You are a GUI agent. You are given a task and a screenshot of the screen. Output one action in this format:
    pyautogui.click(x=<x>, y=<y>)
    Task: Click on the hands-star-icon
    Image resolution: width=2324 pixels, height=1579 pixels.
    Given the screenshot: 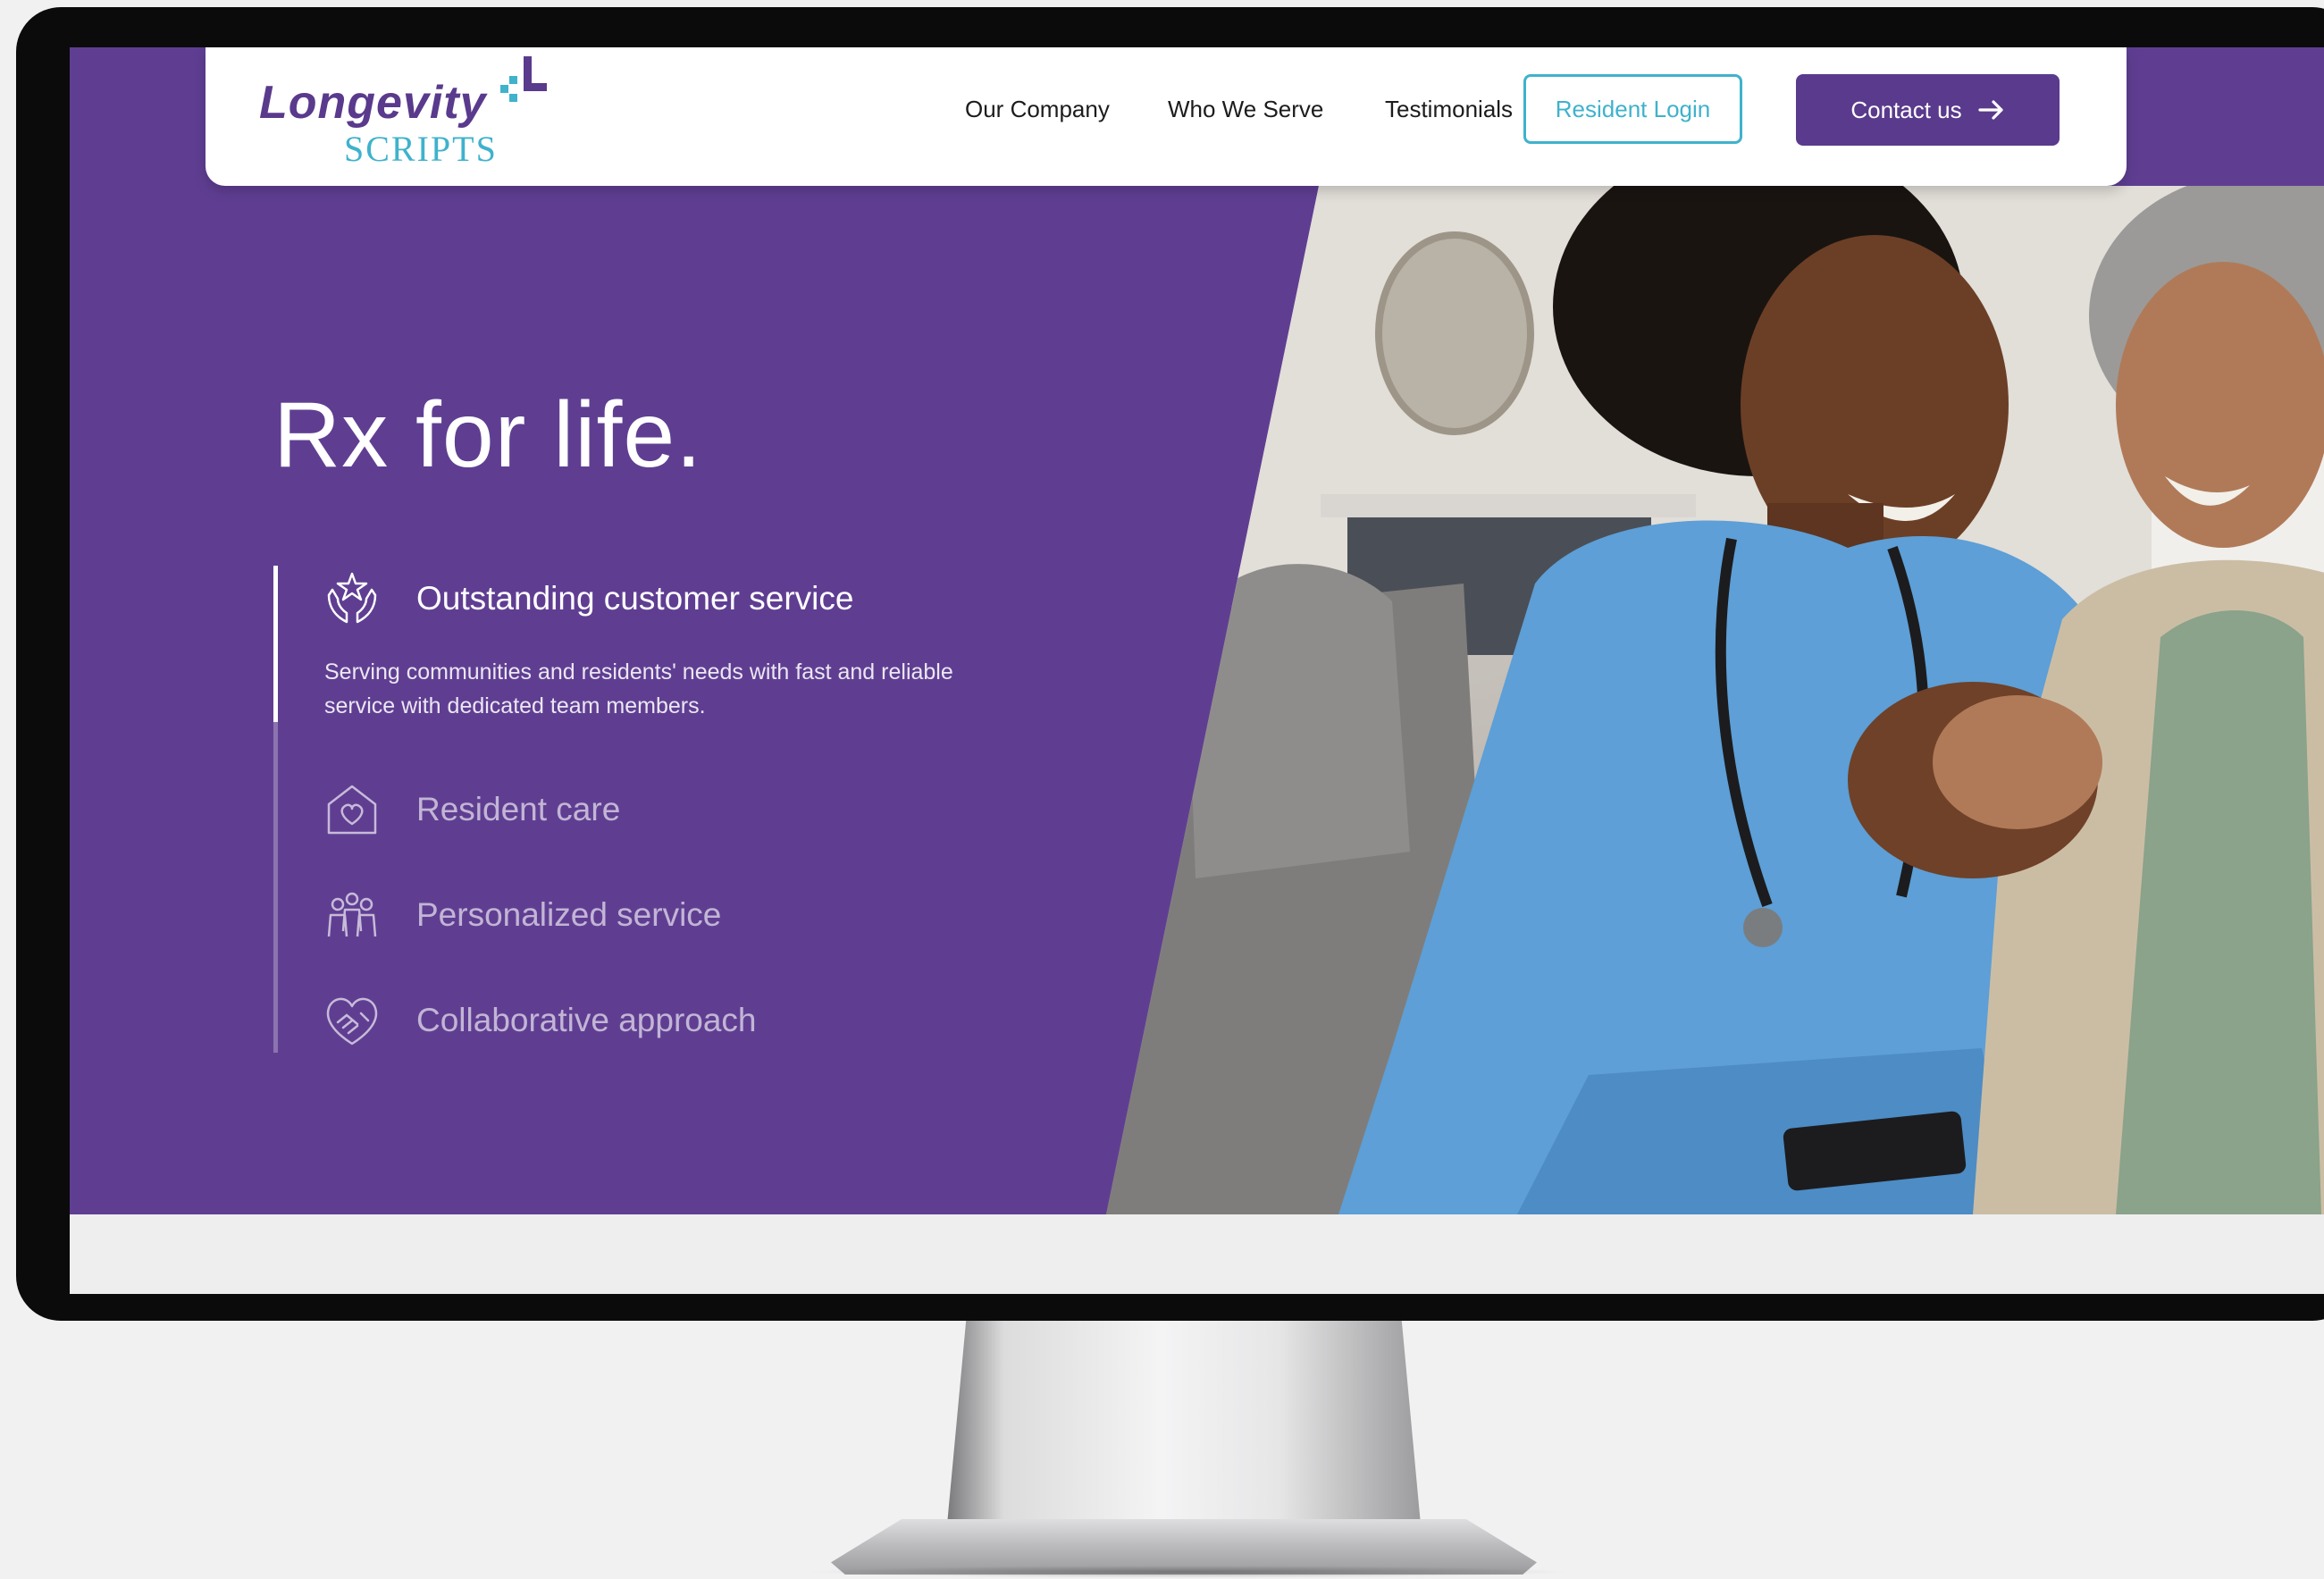 What is the action you would take?
    pyautogui.click(x=352, y=598)
    